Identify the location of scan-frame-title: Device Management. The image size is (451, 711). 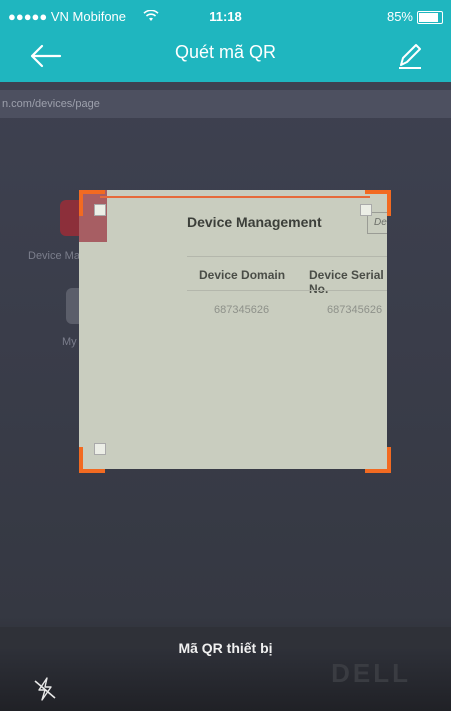
(254, 222).